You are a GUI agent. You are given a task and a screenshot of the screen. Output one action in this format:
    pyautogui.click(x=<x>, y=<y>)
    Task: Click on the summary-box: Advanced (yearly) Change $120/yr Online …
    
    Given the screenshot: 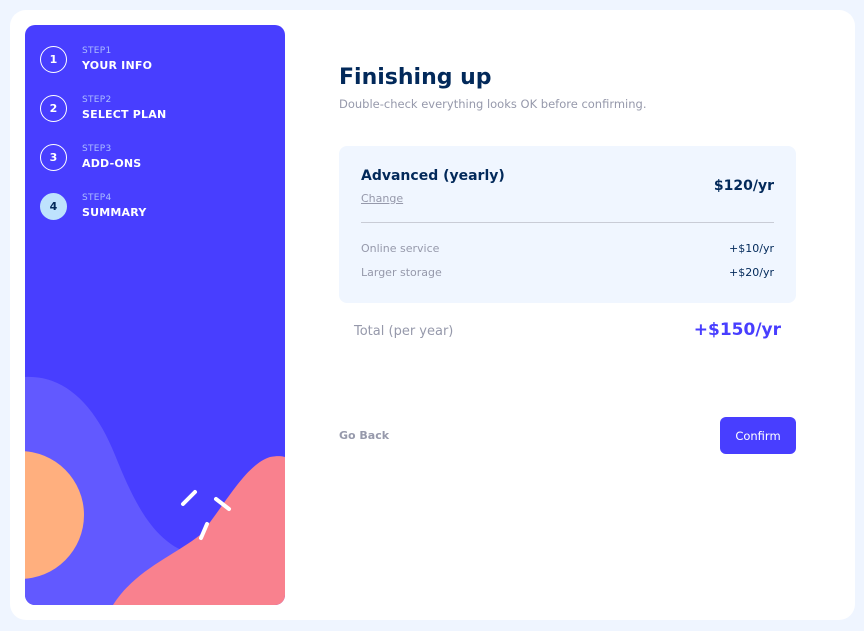 What is the action you would take?
    pyautogui.click(x=567, y=224)
    